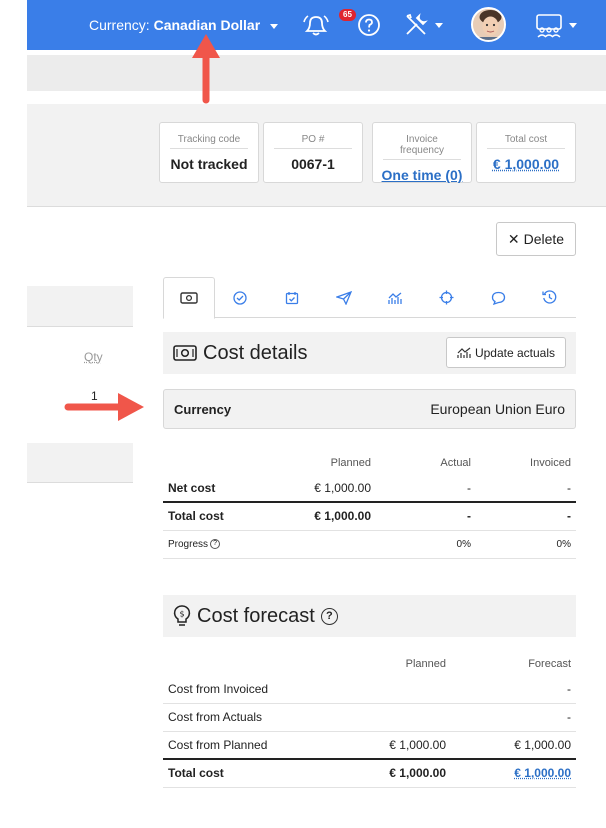 This screenshot has width=606, height=828. I want to click on arrow-up-annotation, so click(206, 69).